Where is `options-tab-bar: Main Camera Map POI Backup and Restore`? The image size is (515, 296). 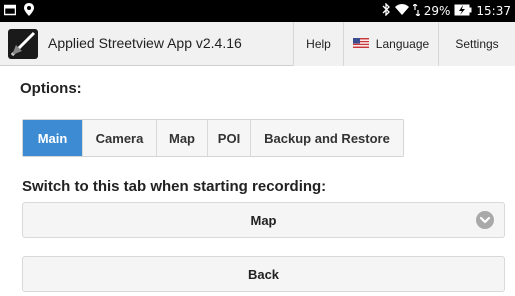 options-tab-bar: Main Camera Map POI Backup and Restore is located at coordinates (213, 138).